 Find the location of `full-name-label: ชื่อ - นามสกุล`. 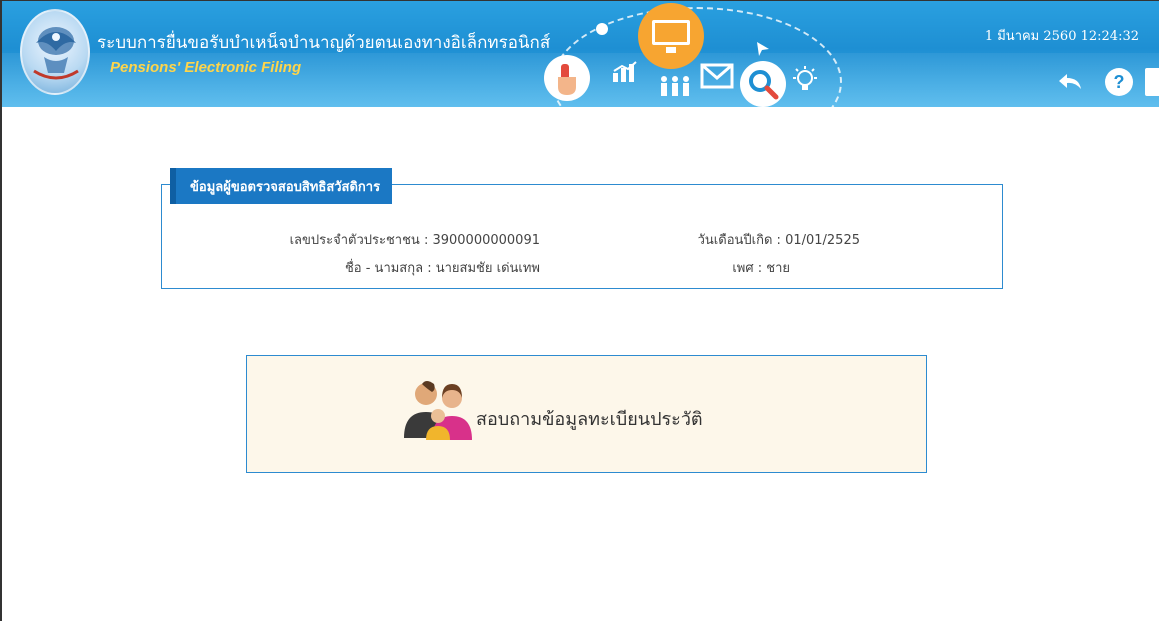

full-name-label: ชื่อ - นามสกุล is located at coordinates (384, 268).